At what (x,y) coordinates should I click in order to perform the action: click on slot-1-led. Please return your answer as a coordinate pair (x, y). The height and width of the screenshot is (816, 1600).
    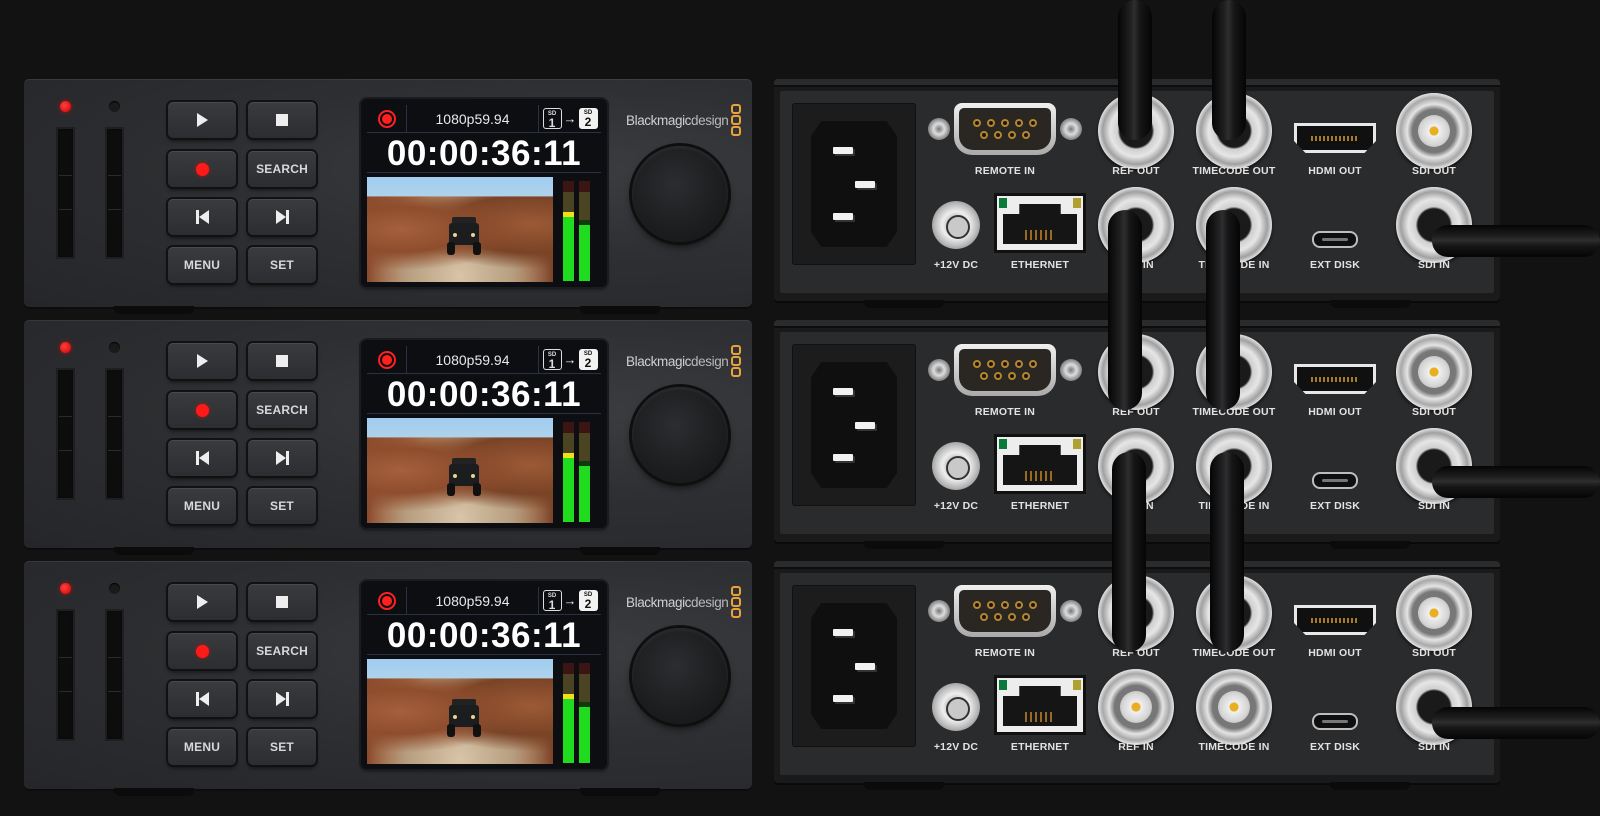
    Looking at the image, I should click on (65, 106).